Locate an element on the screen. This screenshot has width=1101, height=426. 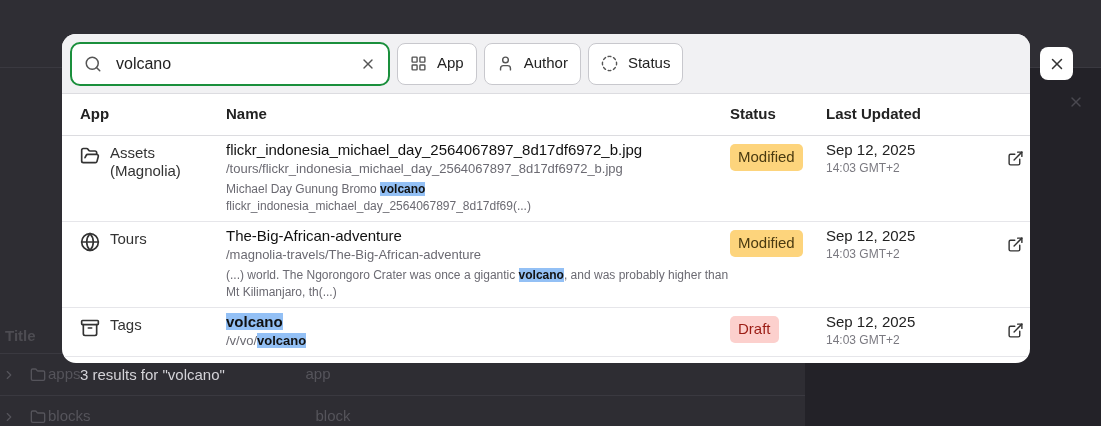
column-header: Name is located at coordinates (247, 114).